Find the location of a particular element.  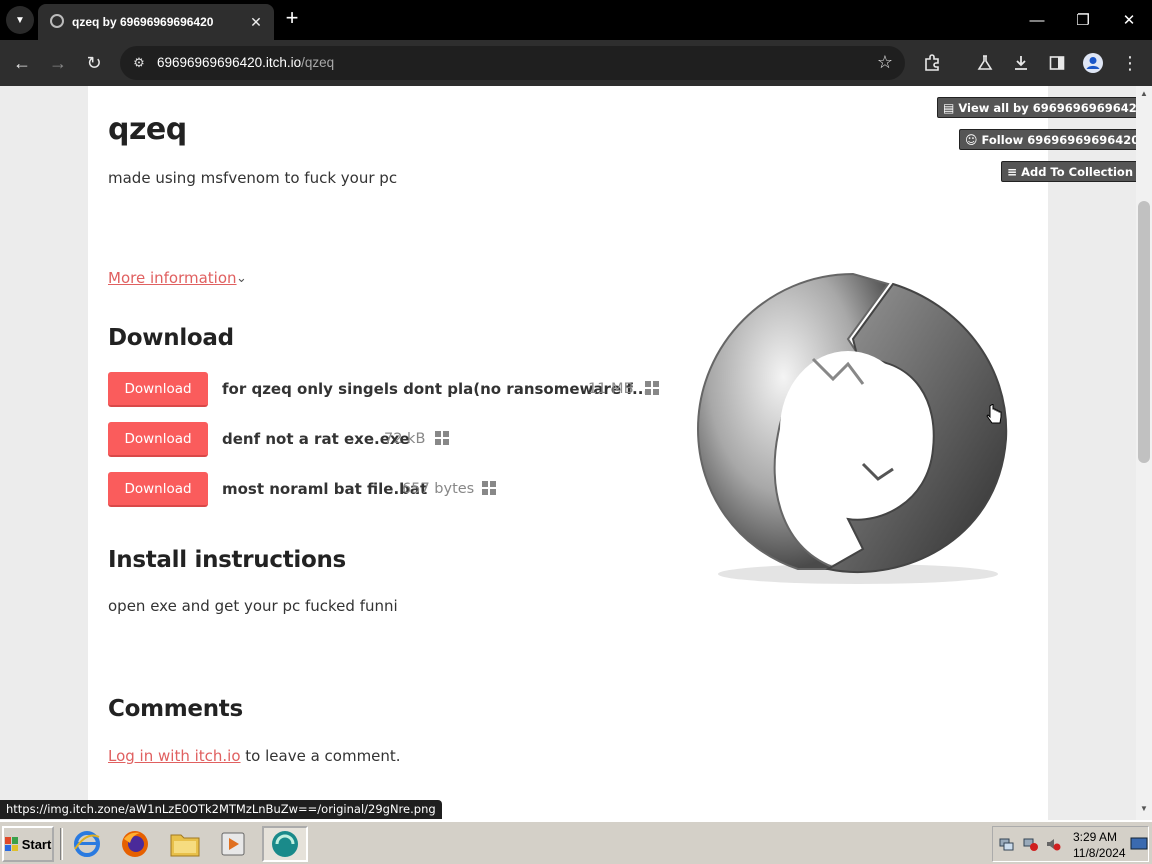

chevron-down-icon: ⌄ is located at coordinates (241, 278).